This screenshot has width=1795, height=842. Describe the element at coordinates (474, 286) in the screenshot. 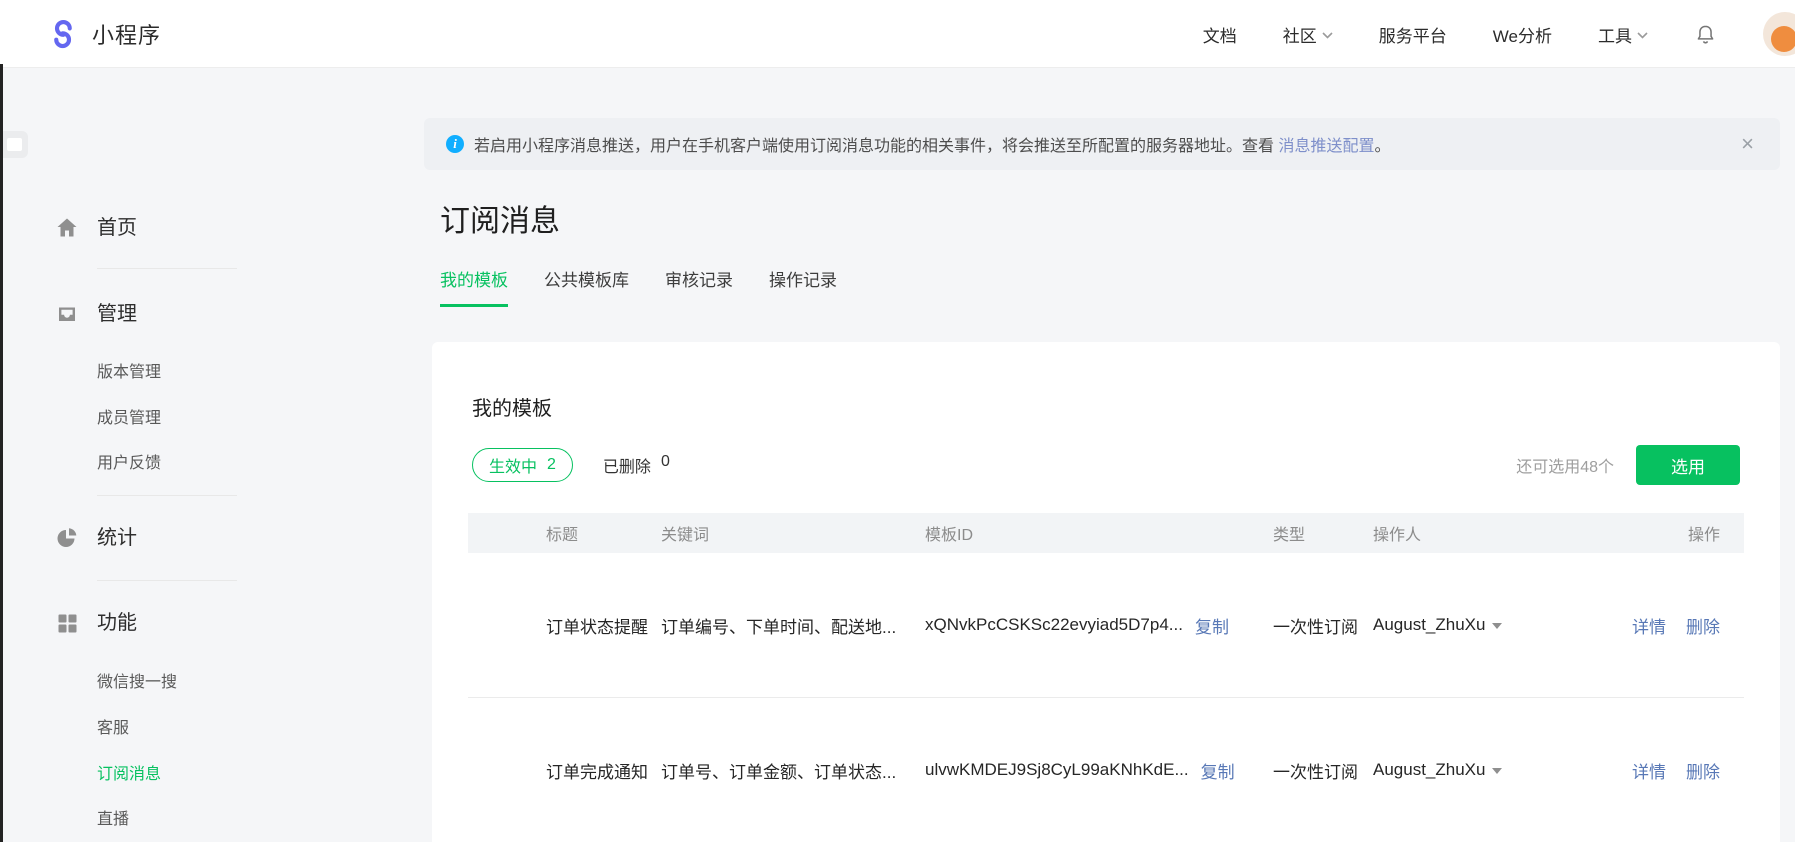

I see `tab-my-templates: 我的模板` at that location.